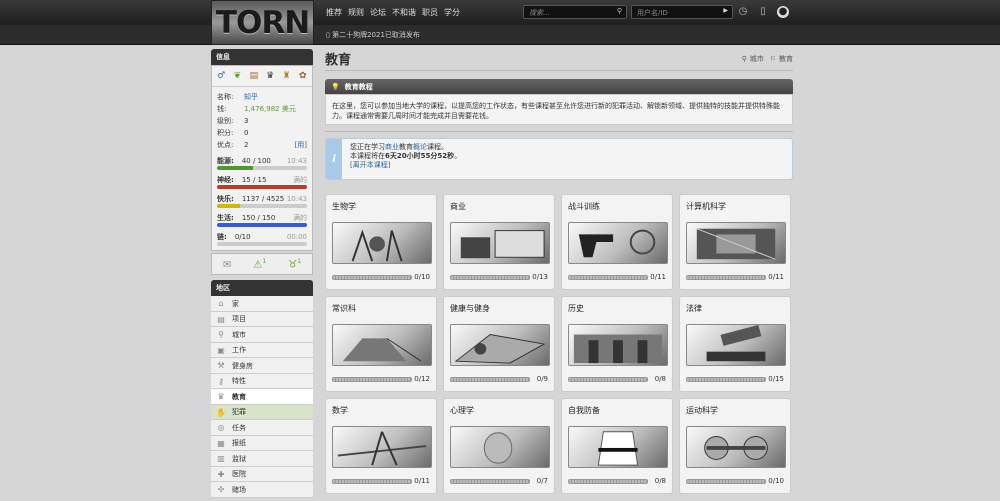 The width and height of the screenshot is (1000, 501). I want to click on trophy-icon: ♜, so click(286, 76).